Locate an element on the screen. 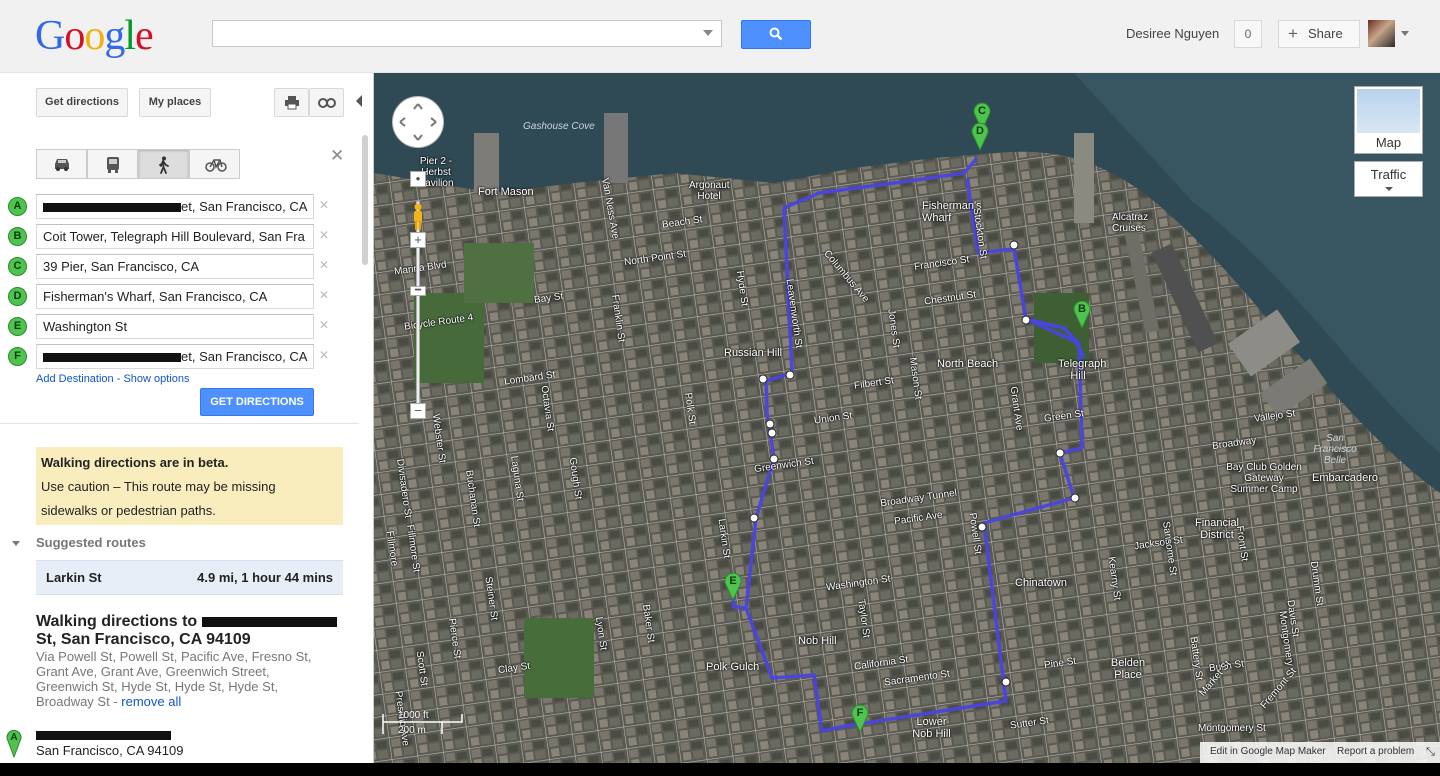 Image resolution: width=1440 pixels, height=776 pixels. map-label: Embarcadero is located at coordinates (1345, 478).